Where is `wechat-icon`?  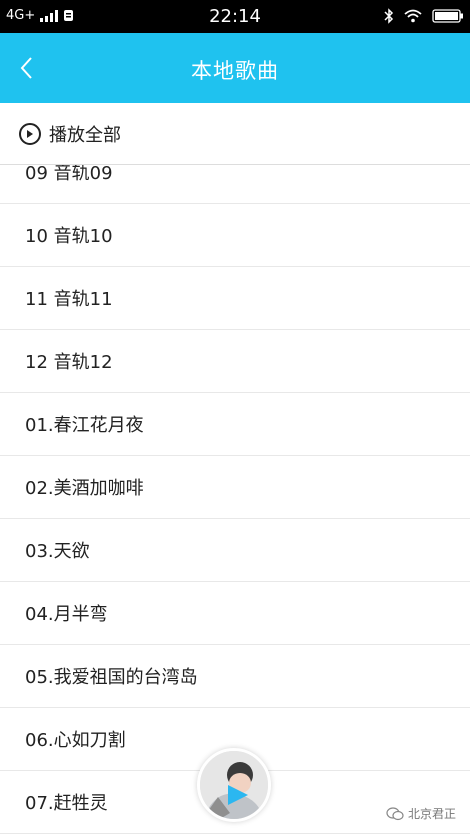 wechat-icon is located at coordinates (395, 813).